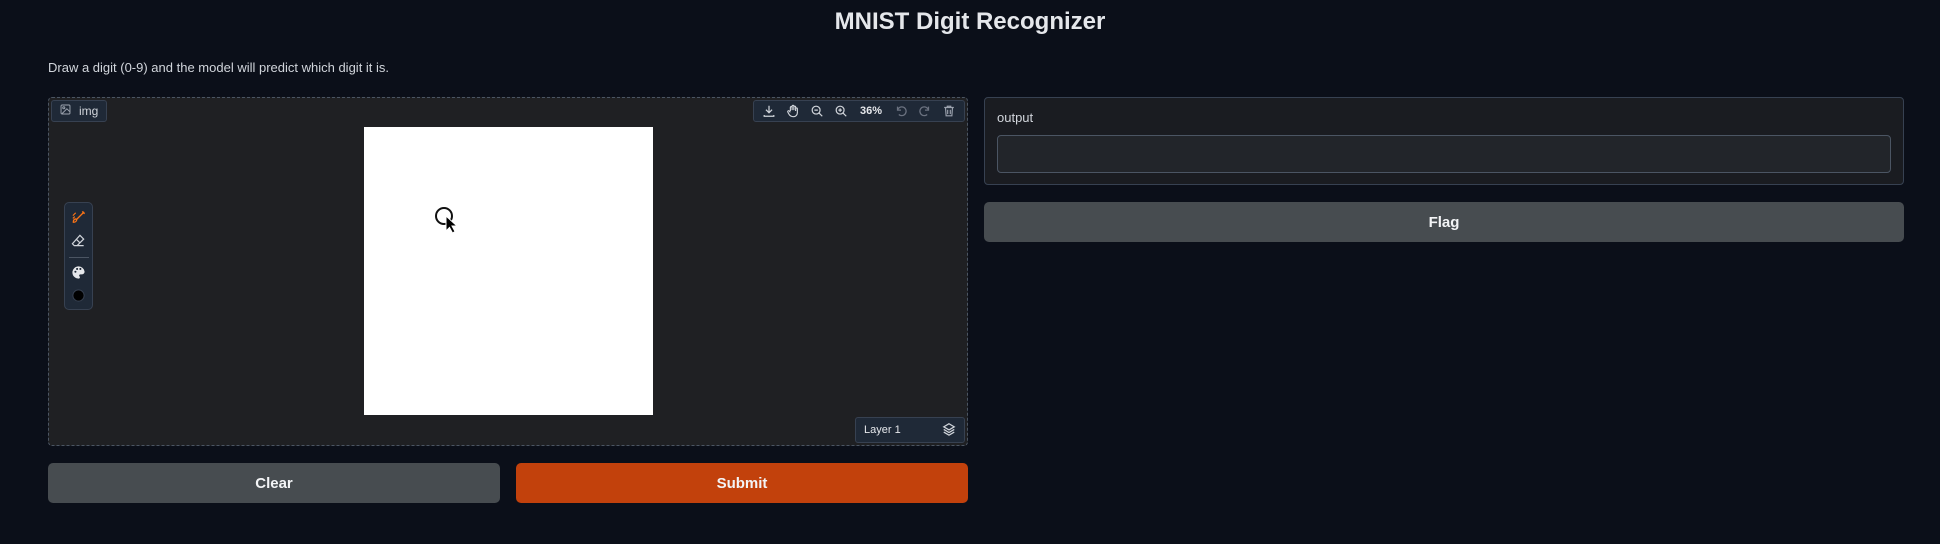 This screenshot has width=1940, height=544. What do you see at coordinates (949, 430) in the screenshot?
I see `layers-icon` at bounding box center [949, 430].